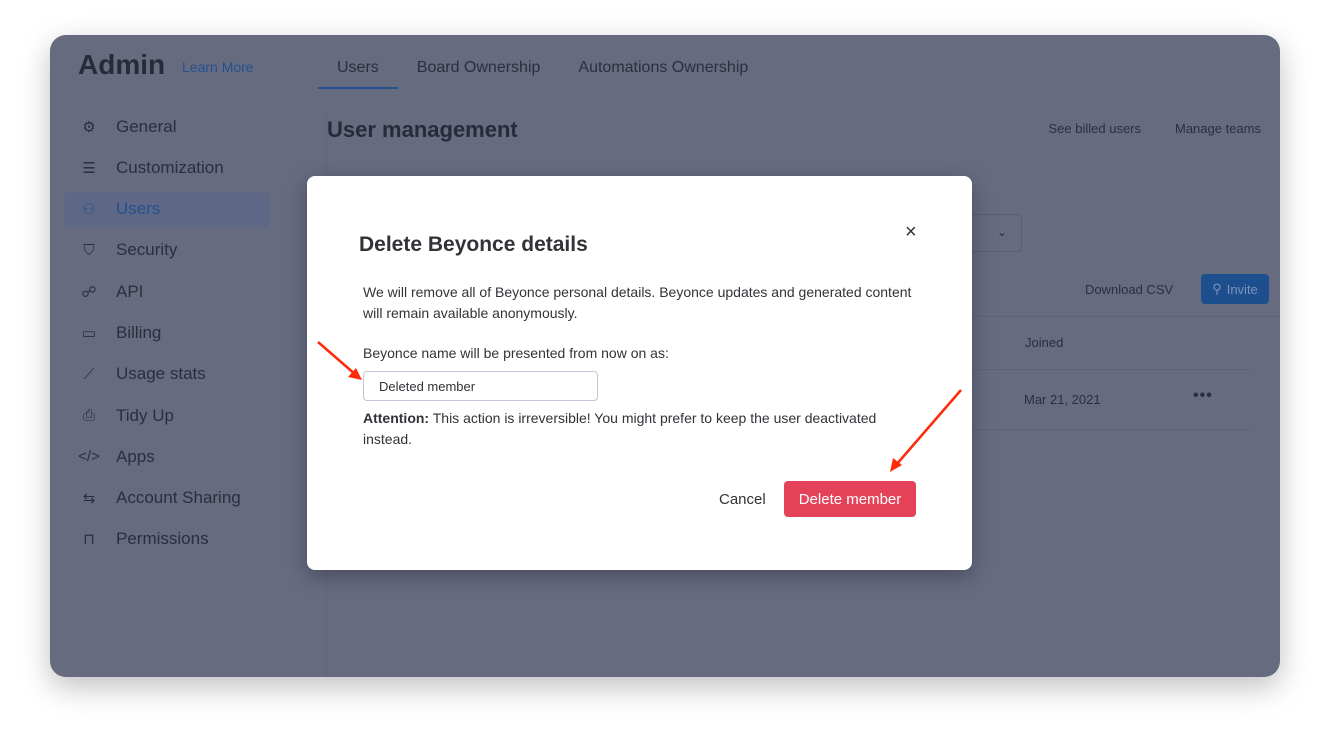 The width and height of the screenshot is (1330, 742). Describe the element at coordinates (1001, 232) in the screenshot. I see `chevron-down-icon: ⌄` at that location.